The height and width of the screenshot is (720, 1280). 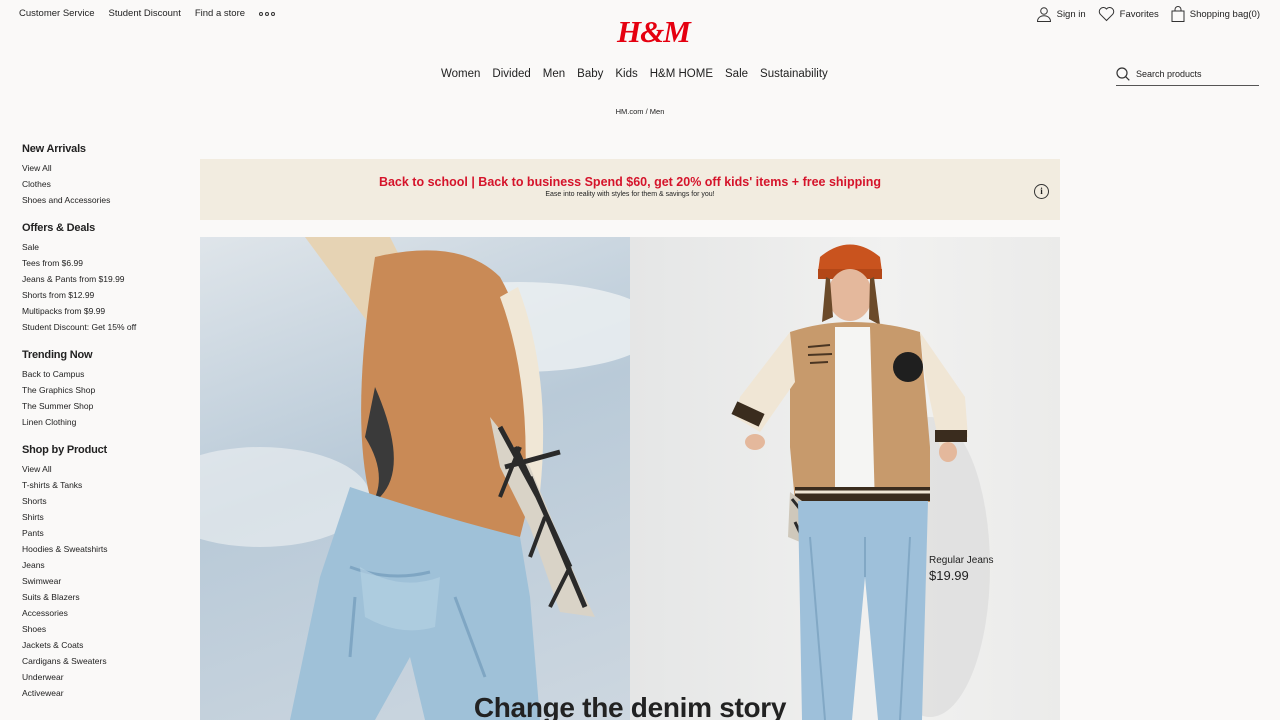 I want to click on product-price: $19.99, so click(x=949, y=575).